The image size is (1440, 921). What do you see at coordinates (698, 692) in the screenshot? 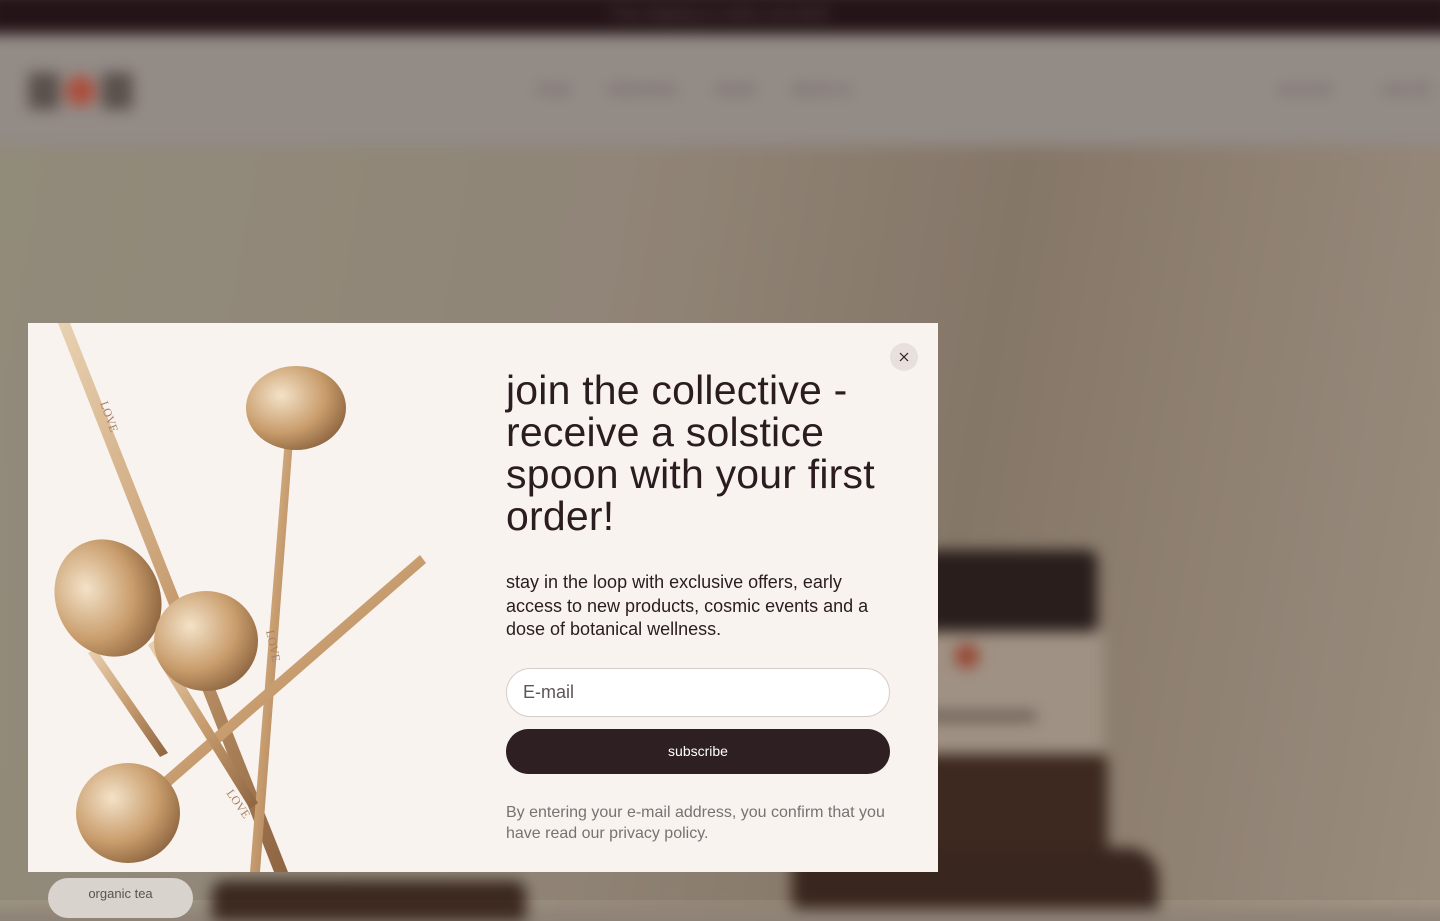
I see `email-field` at bounding box center [698, 692].